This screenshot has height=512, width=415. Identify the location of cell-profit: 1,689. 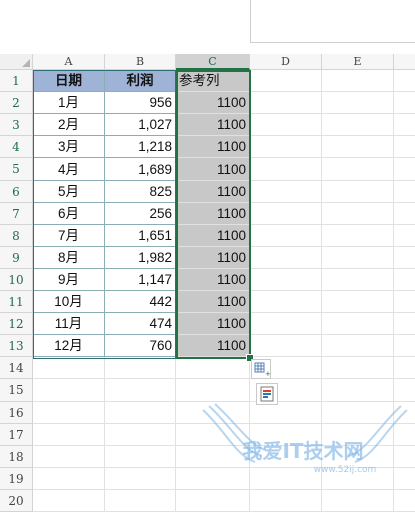
(140, 169).